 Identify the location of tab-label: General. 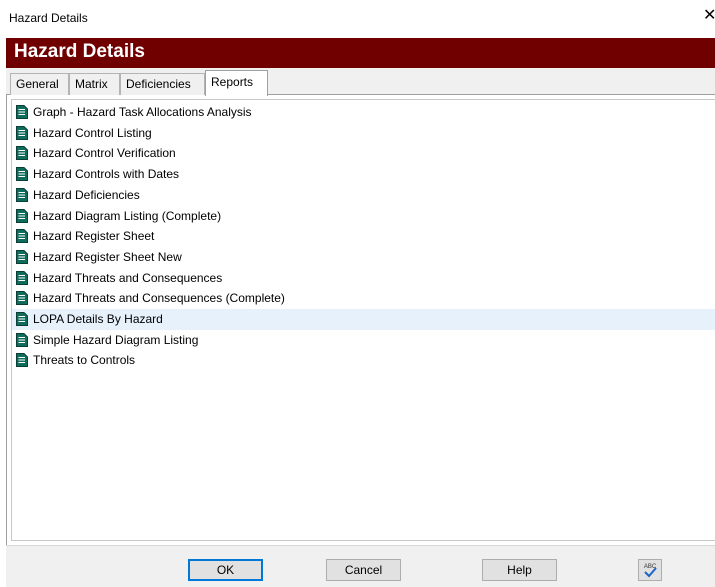
(37, 84).